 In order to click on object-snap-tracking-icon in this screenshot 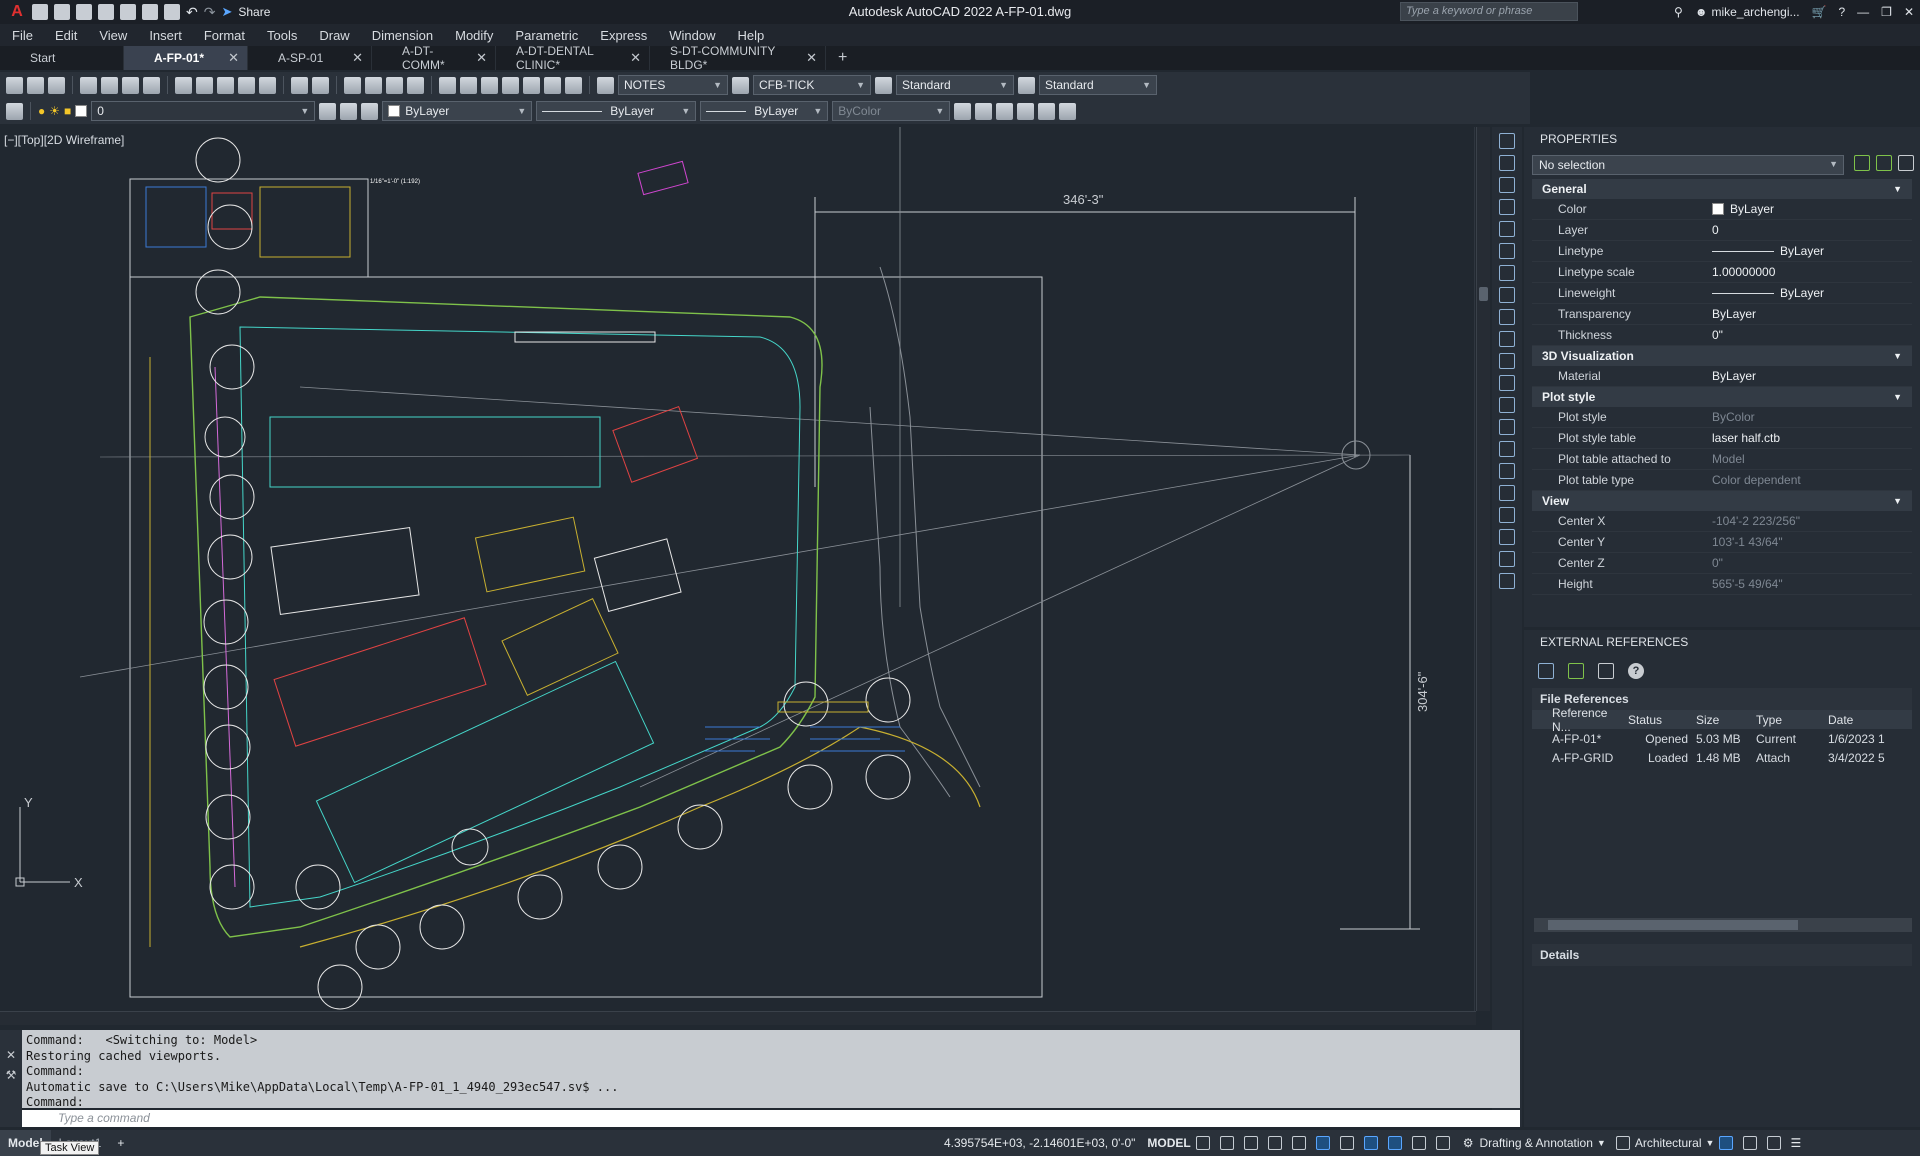, I will do `click(1370, 1143)`.